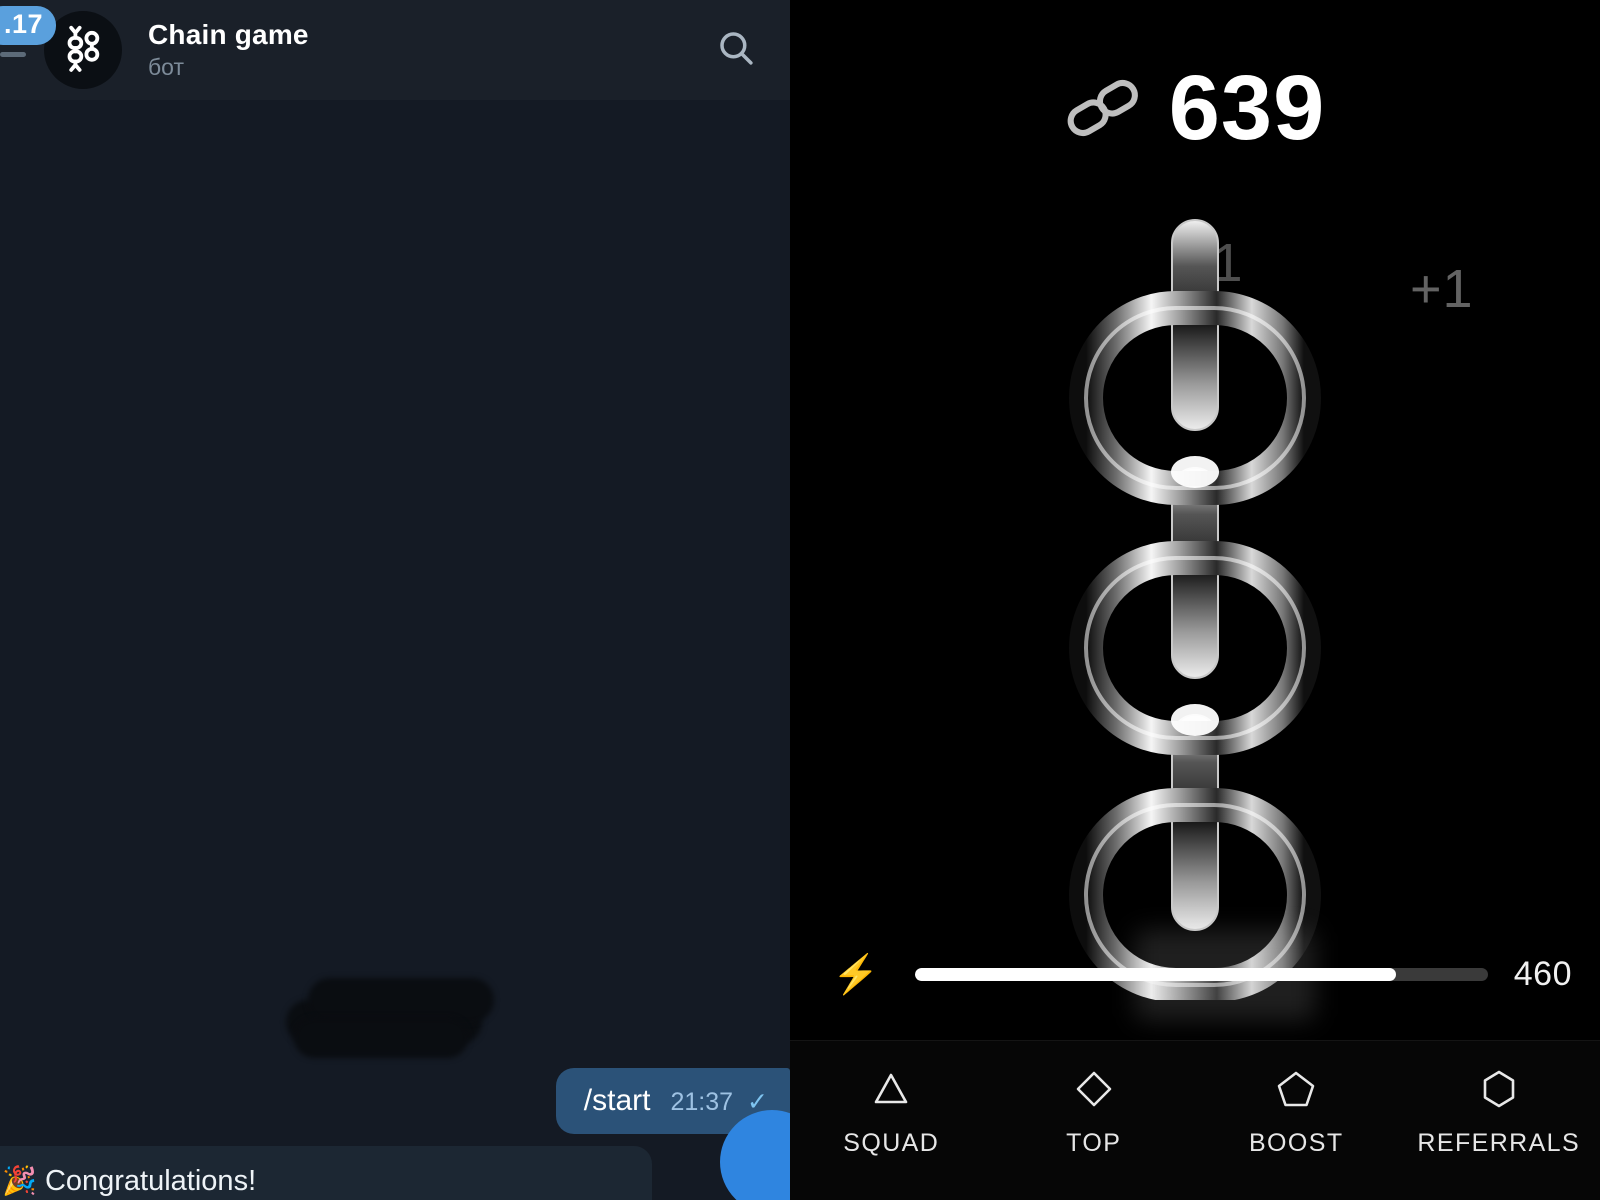 The width and height of the screenshot is (1600, 1200). I want to click on nav-item-top: TOP, so click(1094, 1111).